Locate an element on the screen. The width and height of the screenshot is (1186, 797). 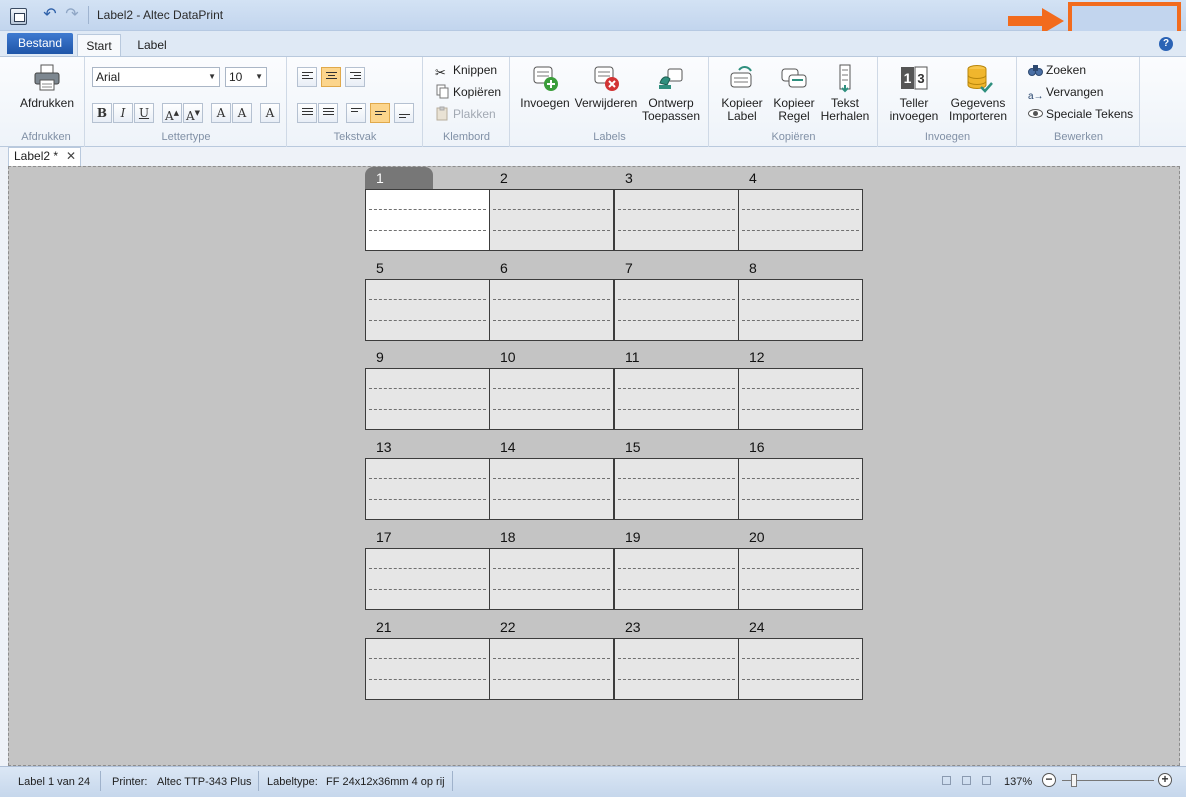
label-number: 23 is located at coordinates (633, 627).